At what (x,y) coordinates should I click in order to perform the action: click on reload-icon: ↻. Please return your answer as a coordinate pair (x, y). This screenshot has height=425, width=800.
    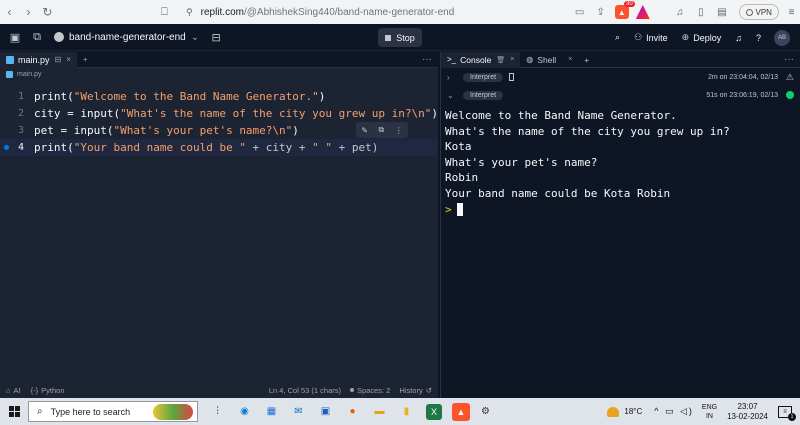
    Looking at the image, I should click on (47, 12).